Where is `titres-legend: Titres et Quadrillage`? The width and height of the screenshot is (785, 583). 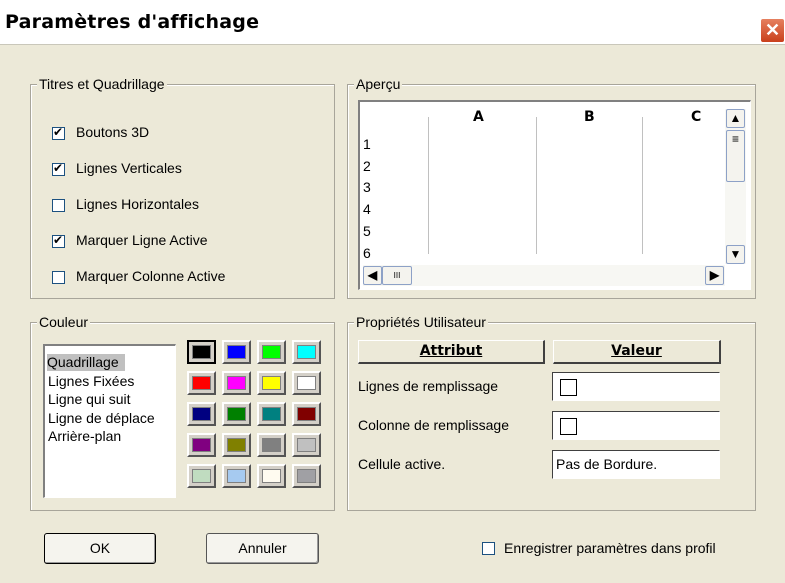
titres-legend: Titres et Quadrillage is located at coordinates (102, 84).